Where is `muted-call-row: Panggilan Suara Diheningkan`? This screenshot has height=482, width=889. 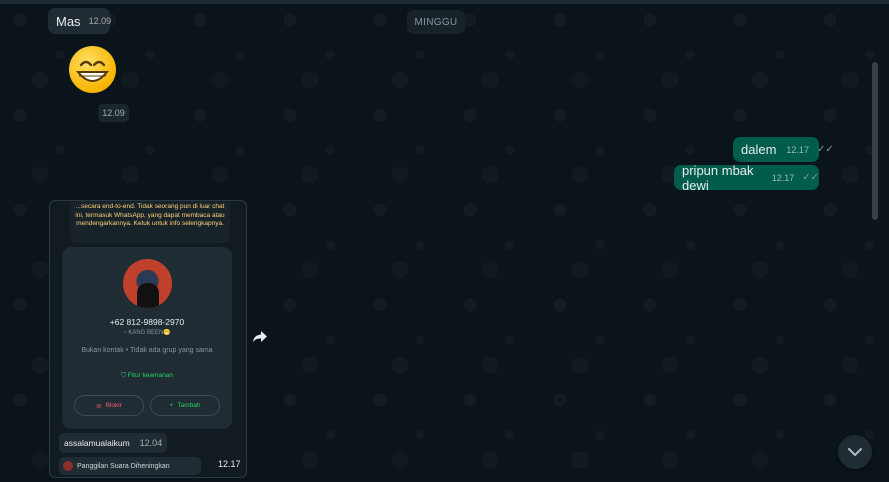
muted-call-row: Panggilan Suara Diheningkan is located at coordinates (130, 466).